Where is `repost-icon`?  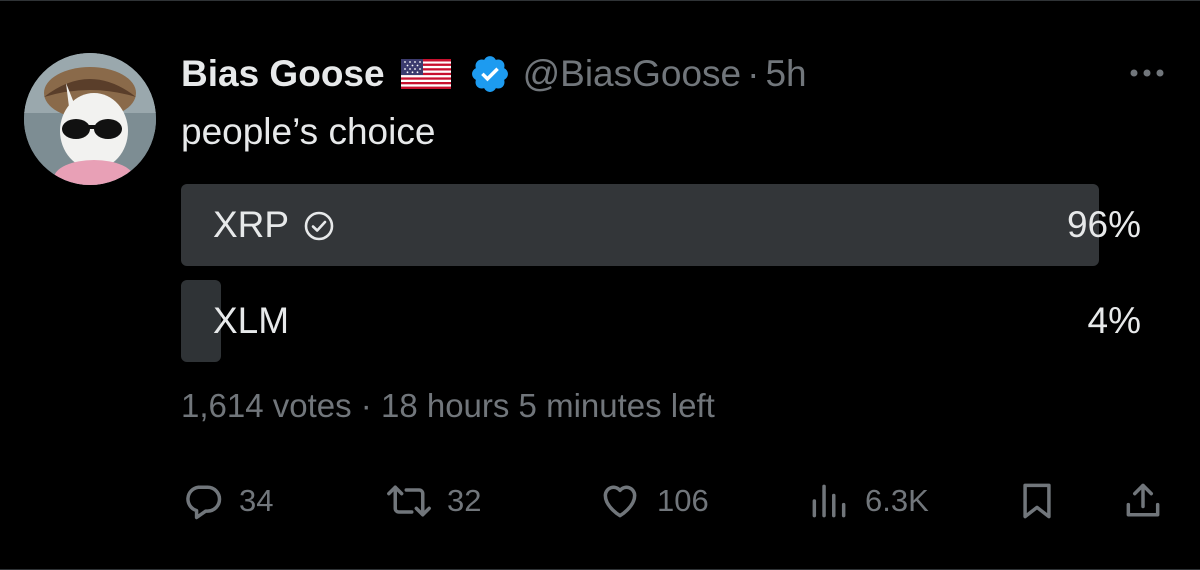 repost-icon is located at coordinates (409, 501).